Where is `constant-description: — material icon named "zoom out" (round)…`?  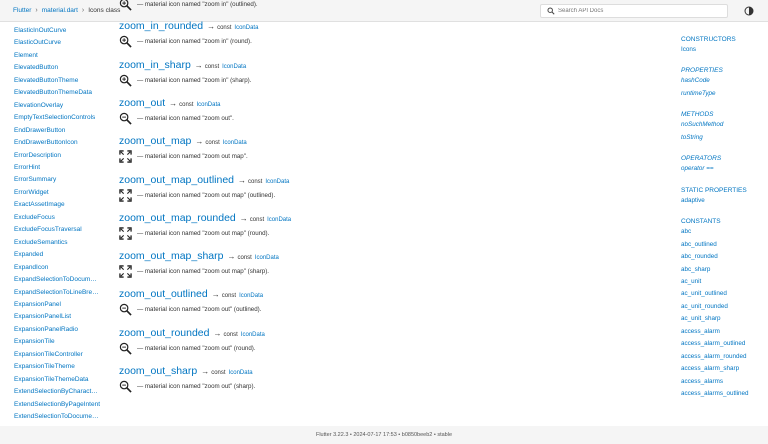 constant-description: — material icon named "zoom out" (round)… is located at coordinates (192, 348).